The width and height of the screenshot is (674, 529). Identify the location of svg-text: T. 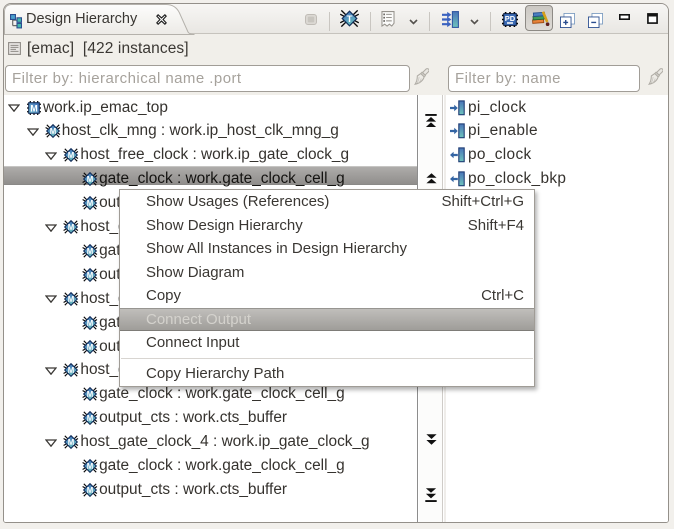
(350, 19).